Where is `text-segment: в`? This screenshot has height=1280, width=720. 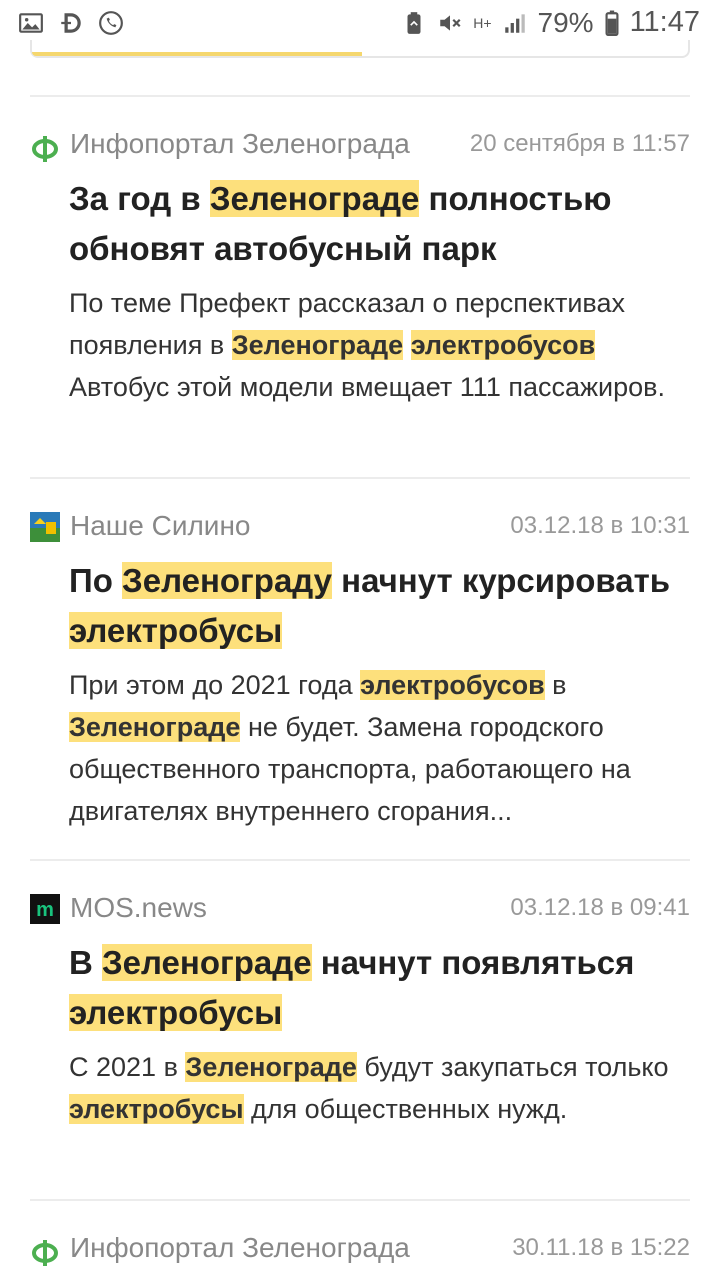 text-segment: в is located at coordinates (555, 685).